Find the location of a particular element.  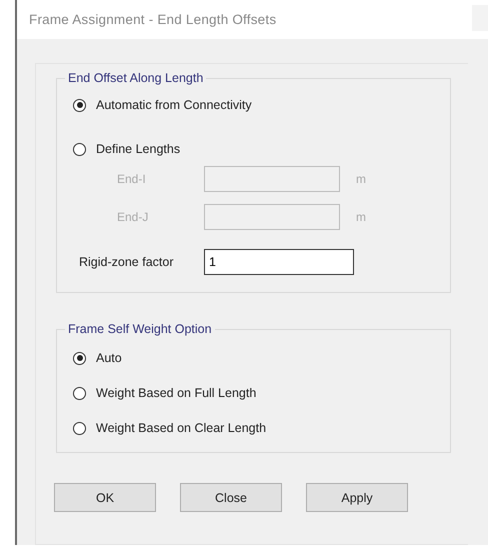

radio-label: Auto is located at coordinates (109, 358).